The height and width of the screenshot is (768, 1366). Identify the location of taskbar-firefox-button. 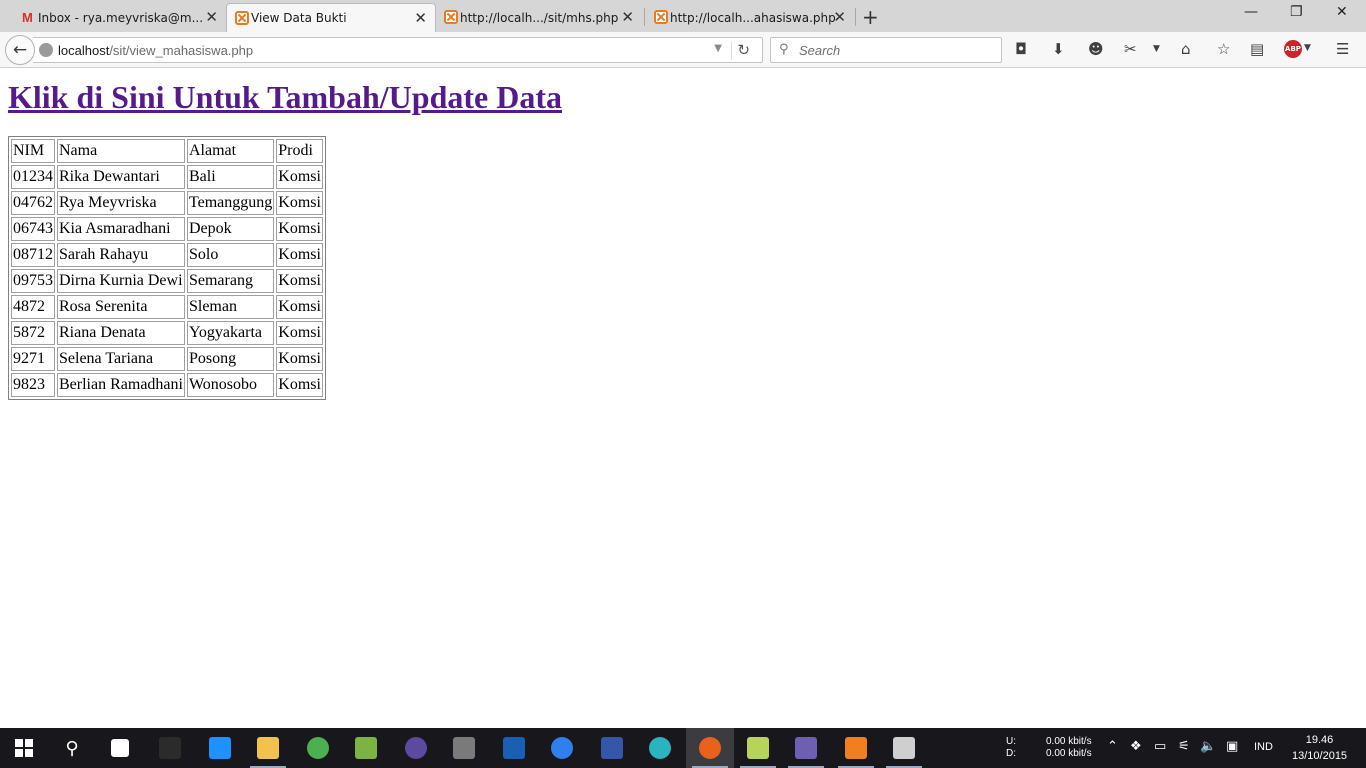
(710, 748).